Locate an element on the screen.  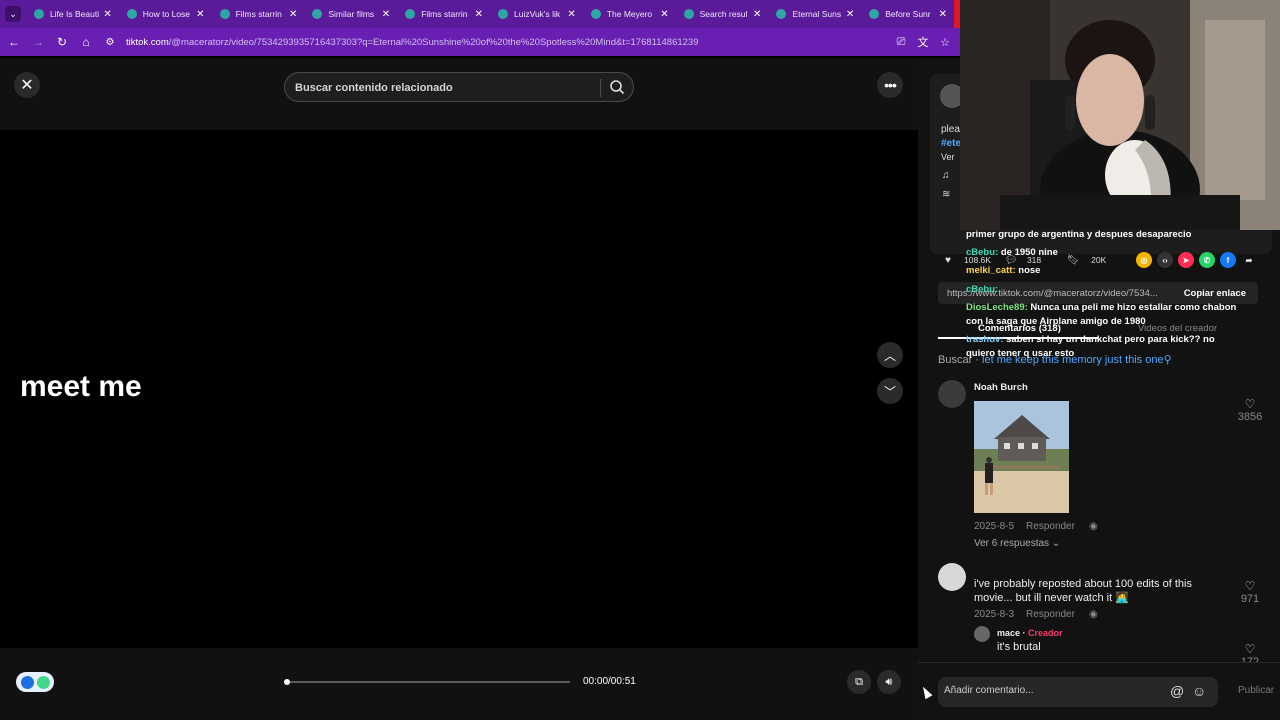
comment-input is located at coordinates (1054, 690).